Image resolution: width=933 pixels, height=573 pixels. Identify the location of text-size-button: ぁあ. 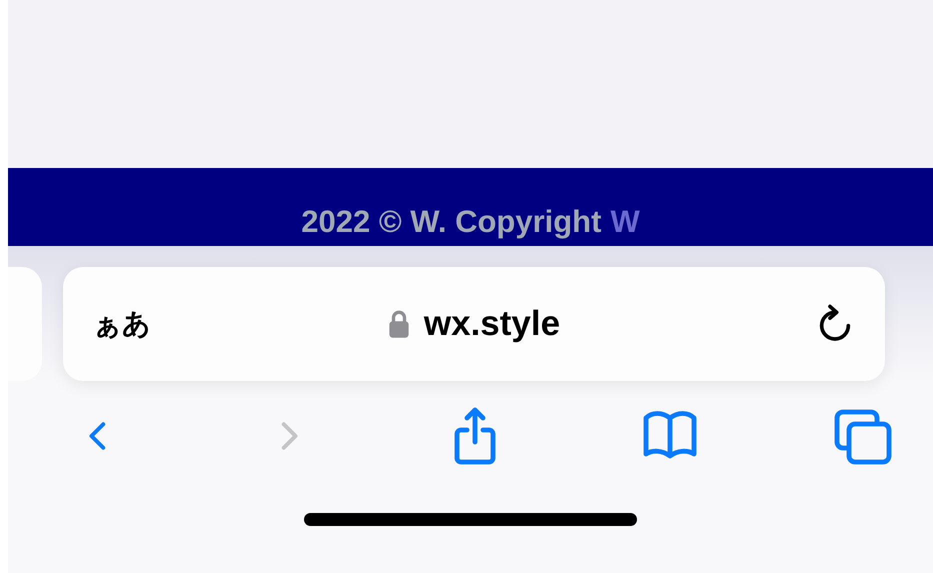
(128, 324).